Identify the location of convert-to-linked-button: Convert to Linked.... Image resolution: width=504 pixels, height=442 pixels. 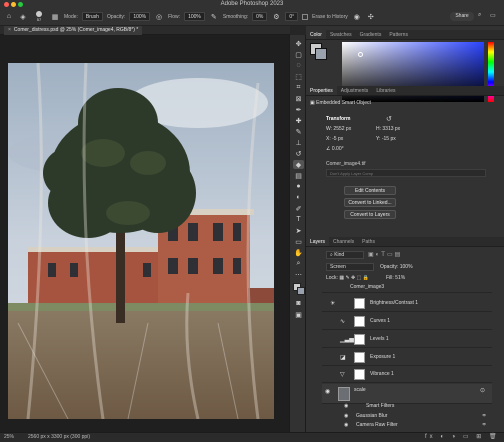
(370, 202).